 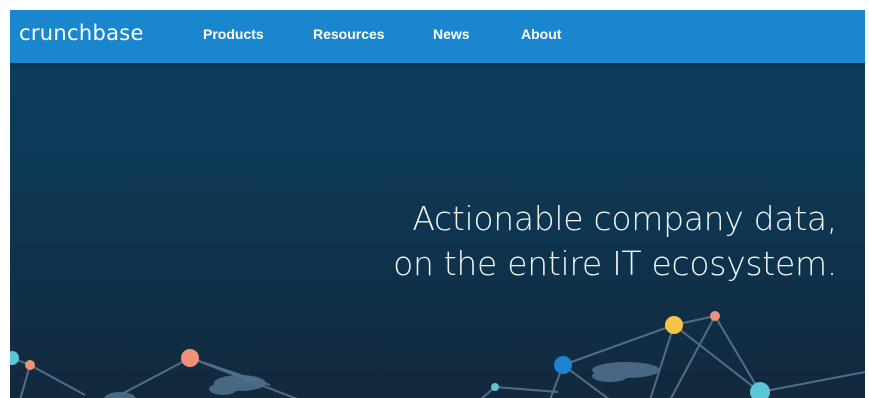 What do you see at coordinates (349, 34) in the screenshot?
I see `nav-link-resources: Resources` at bounding box center [349, 34].